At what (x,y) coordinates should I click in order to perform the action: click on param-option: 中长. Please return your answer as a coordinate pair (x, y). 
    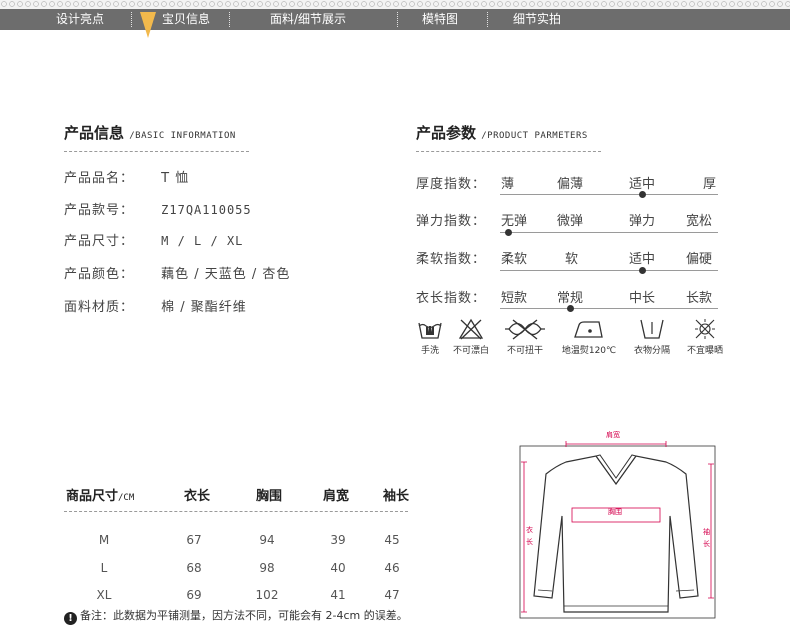
    Looking at the image, I should click on (642, 298).